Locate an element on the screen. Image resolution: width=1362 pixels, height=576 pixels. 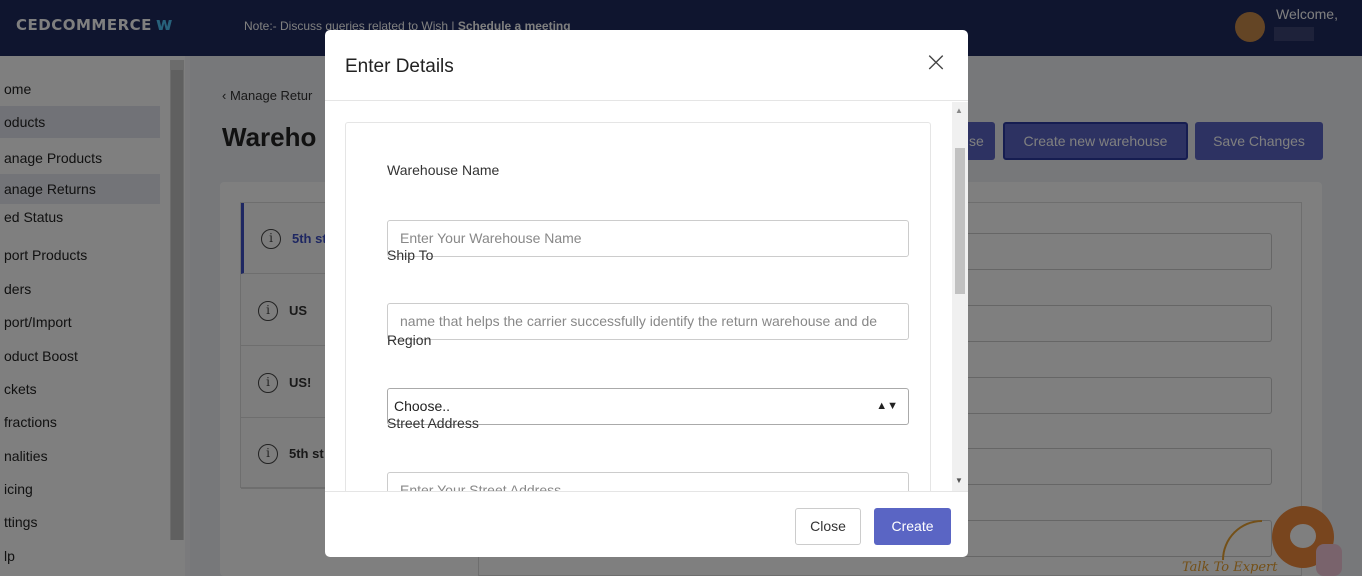
region-label: Region is located at coordinates (409, 340).